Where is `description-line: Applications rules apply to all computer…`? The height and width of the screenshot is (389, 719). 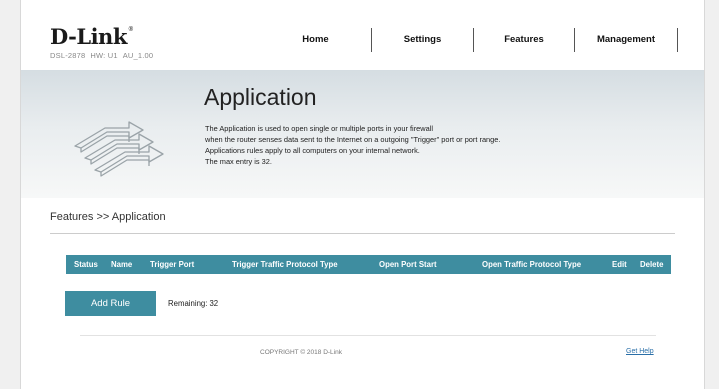 description-line: Applications rules apply to all computer… is located at coordinates (312, 150).